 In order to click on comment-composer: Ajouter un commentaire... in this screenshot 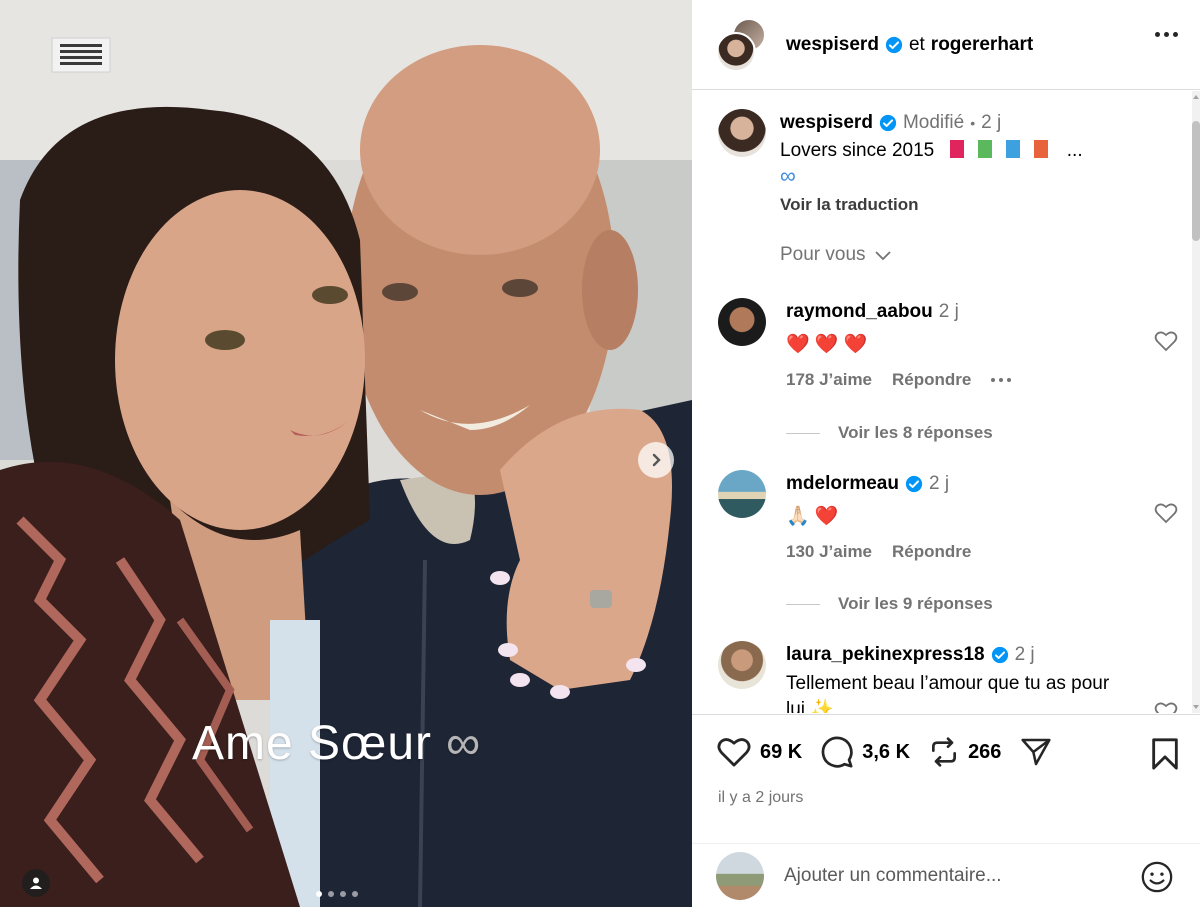, I will do `click(946, 875)`.